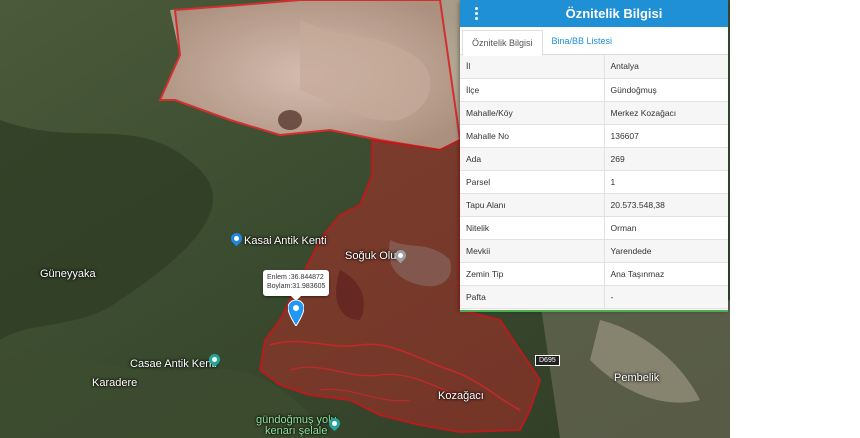 This screenshot has height=438, width=860. I want to click on label-karadere: Karadere, so click(115, 383).